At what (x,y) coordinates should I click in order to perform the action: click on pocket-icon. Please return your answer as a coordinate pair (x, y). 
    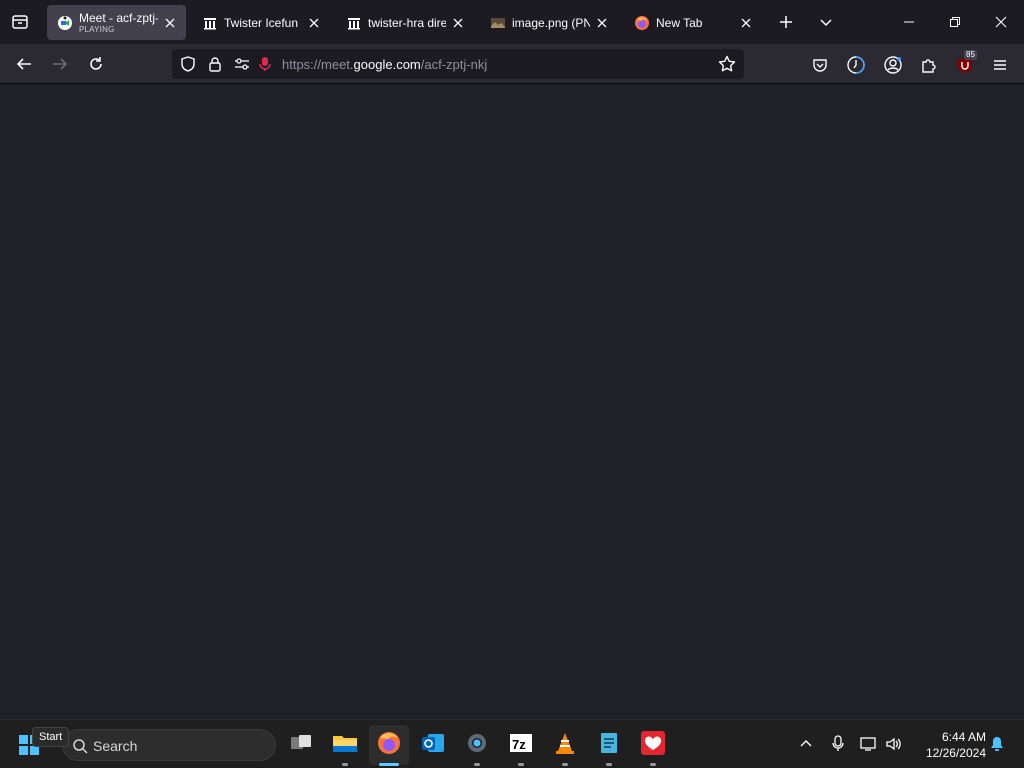
    Looking at the image, I should click on (820, 65).